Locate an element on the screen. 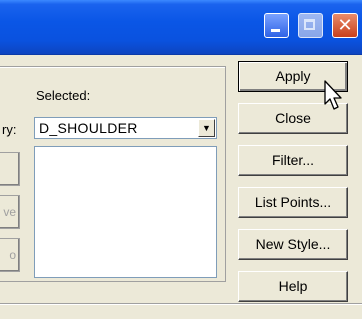  maximize-button is located at coordinates (310, 25).